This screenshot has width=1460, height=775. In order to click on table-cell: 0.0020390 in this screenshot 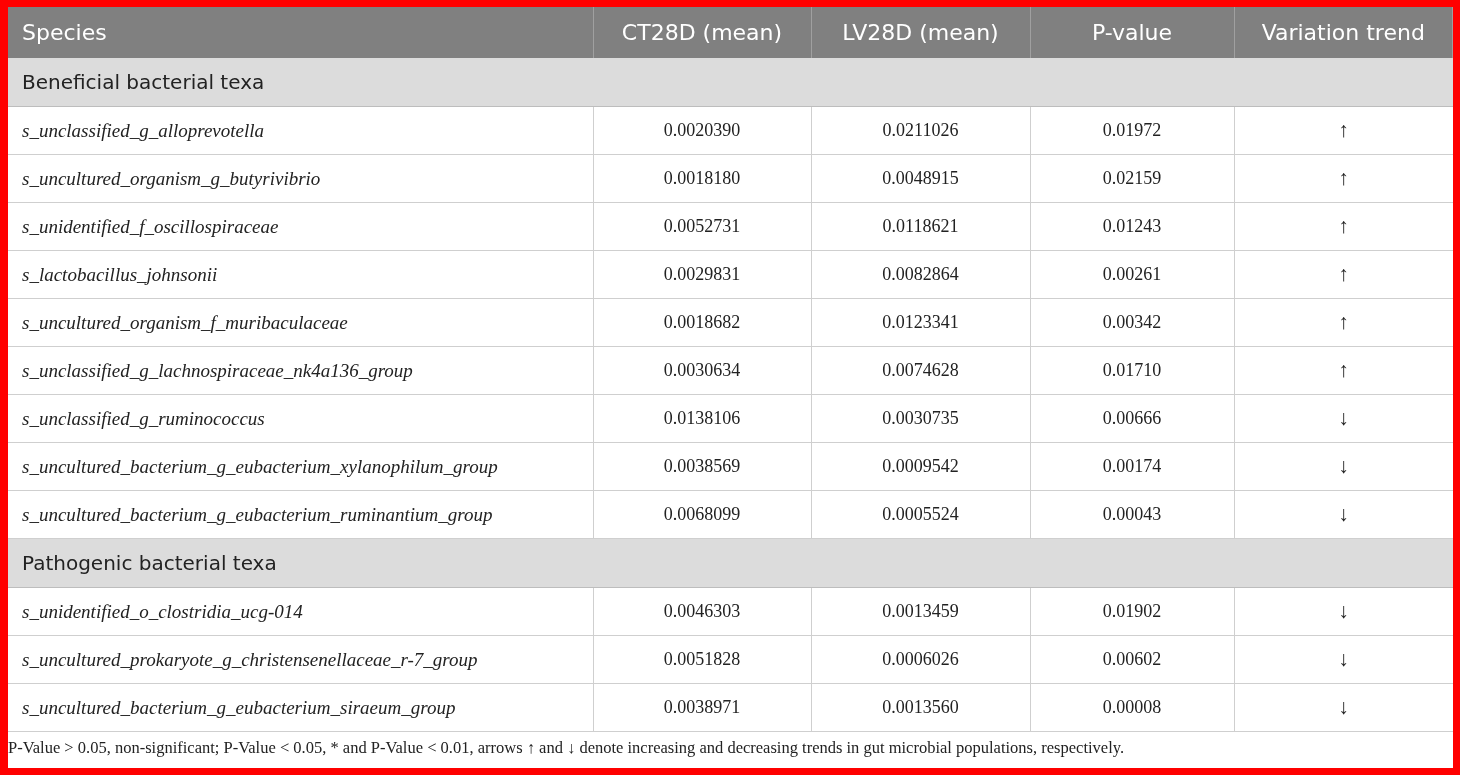, I will do `click(702, 130)`.